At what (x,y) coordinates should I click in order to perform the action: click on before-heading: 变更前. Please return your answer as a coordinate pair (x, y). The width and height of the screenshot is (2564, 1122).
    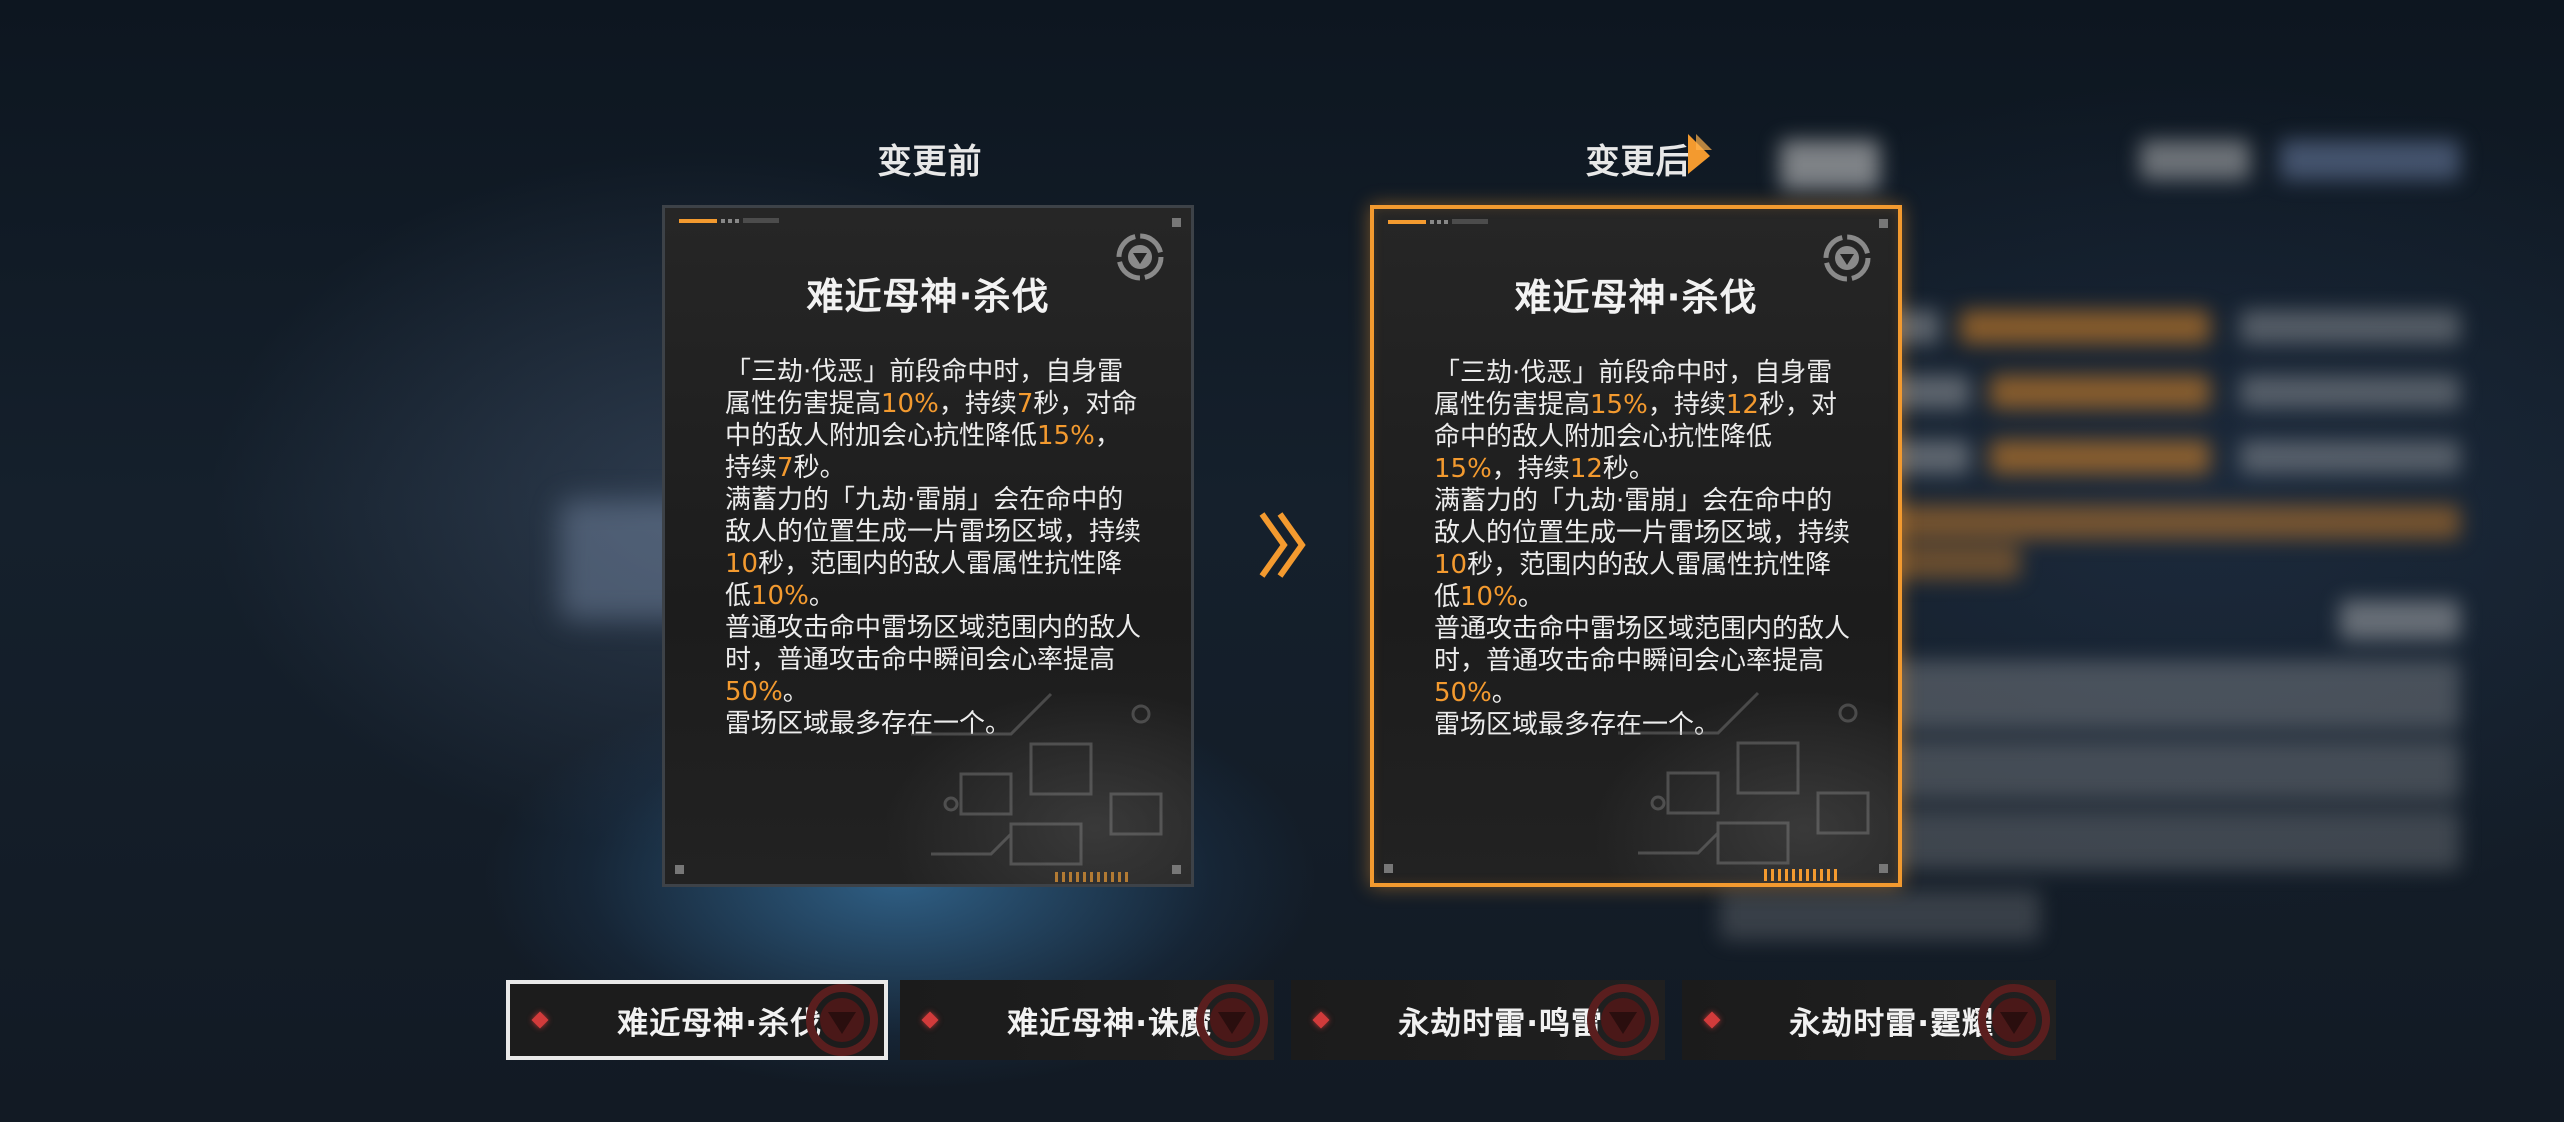
    Looking at the image, I should click on (930, 162).